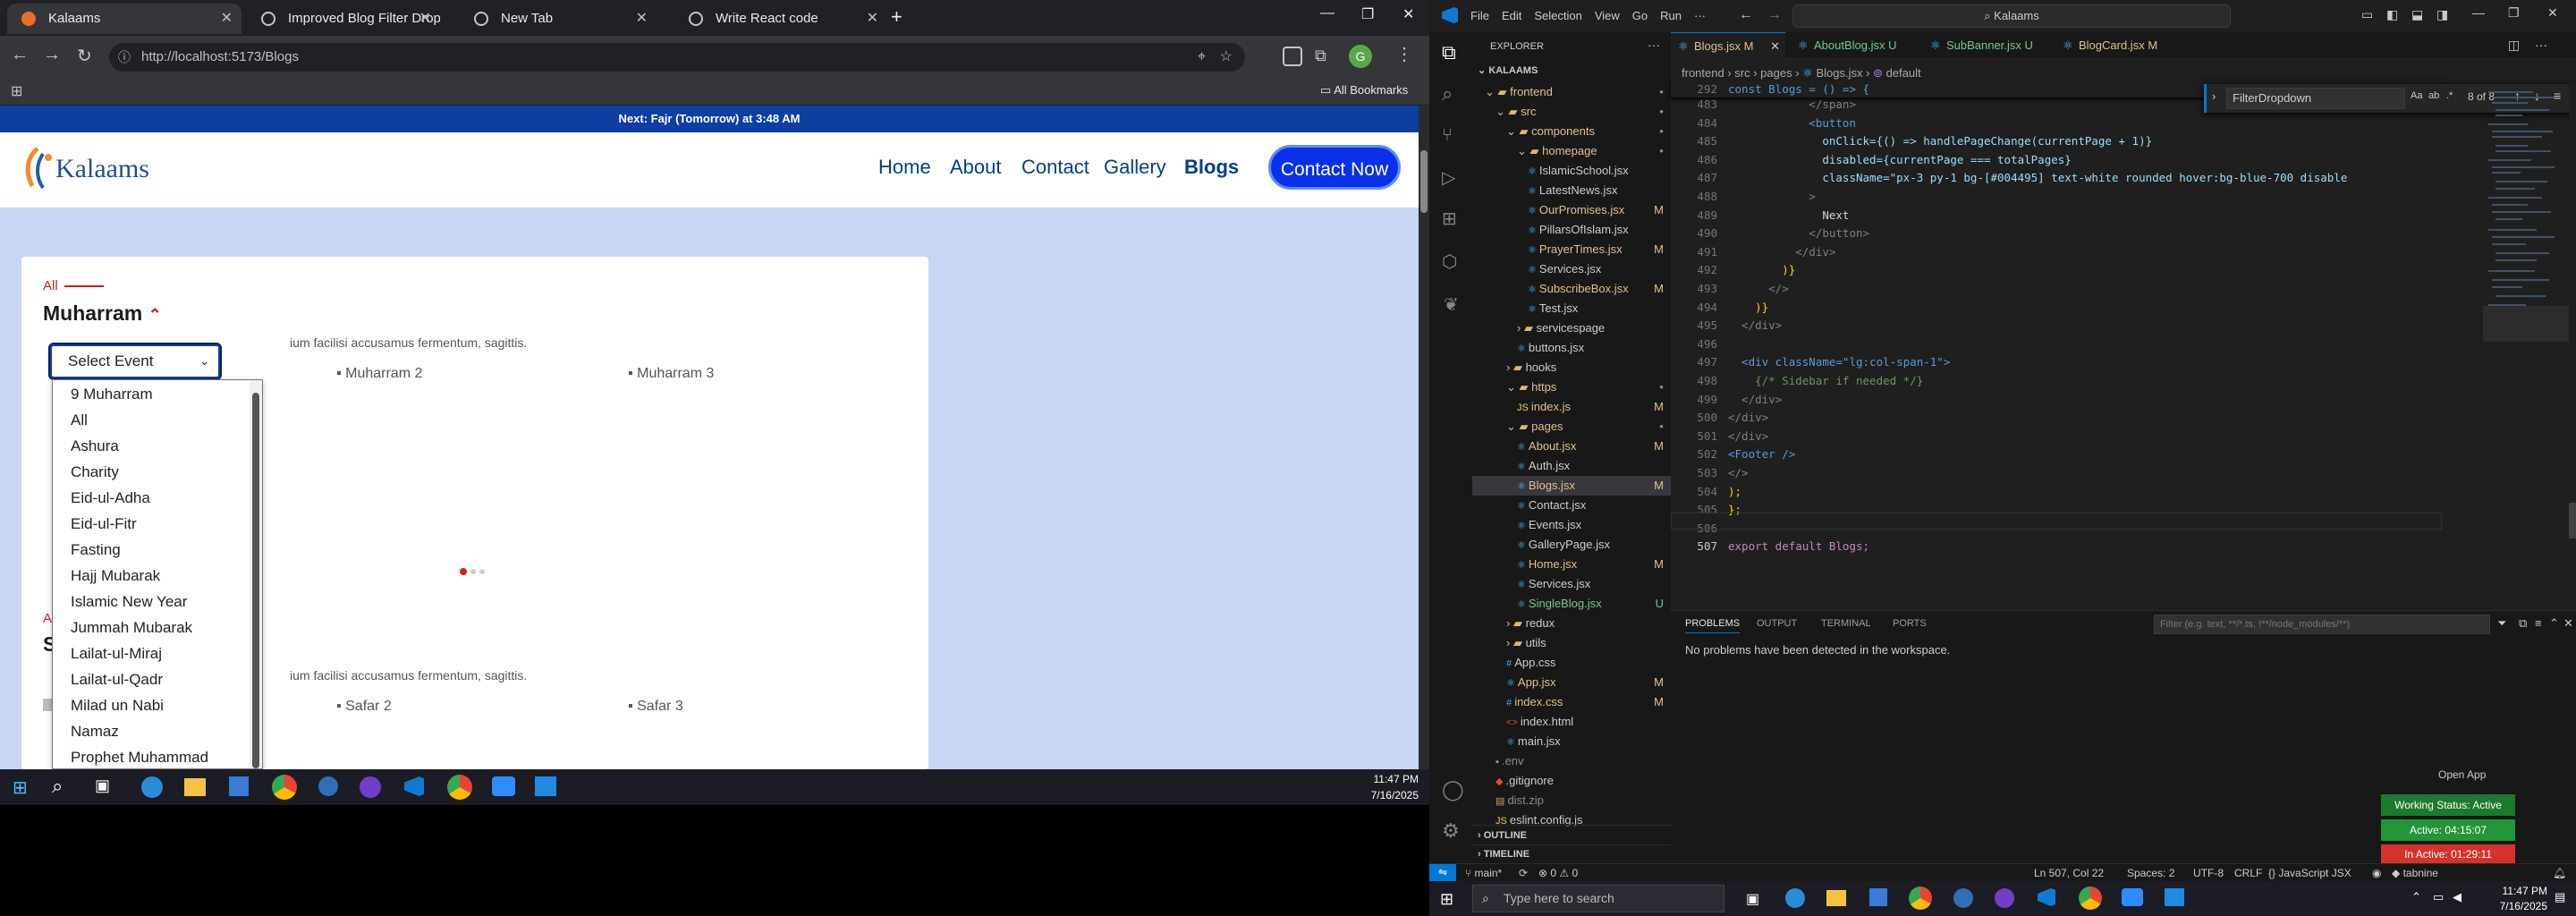 Image resolution: width=2576 pixels, height=916 pixels. I want to click on explorer-folder: ⌄ ▰ components ●, so click(1571, 131).